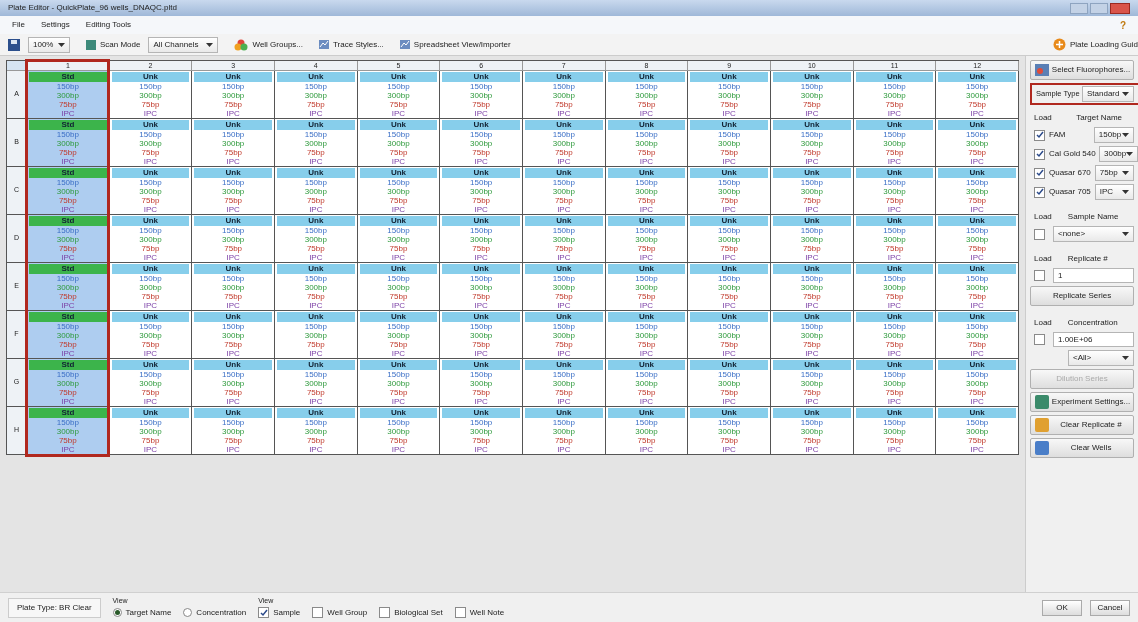 The height and width of the screenshot is (622, 1138). Describe the element at coordinates (1101, 358) in the screenshot. I see `unit-dropdown: <All>` at that location.